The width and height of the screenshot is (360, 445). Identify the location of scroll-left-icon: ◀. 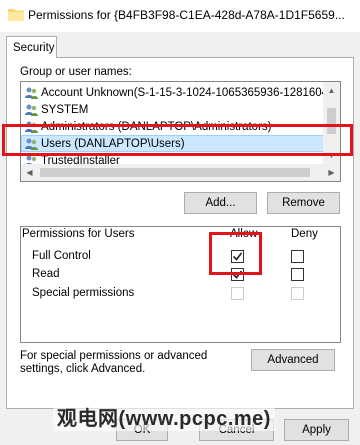
(29, 172).